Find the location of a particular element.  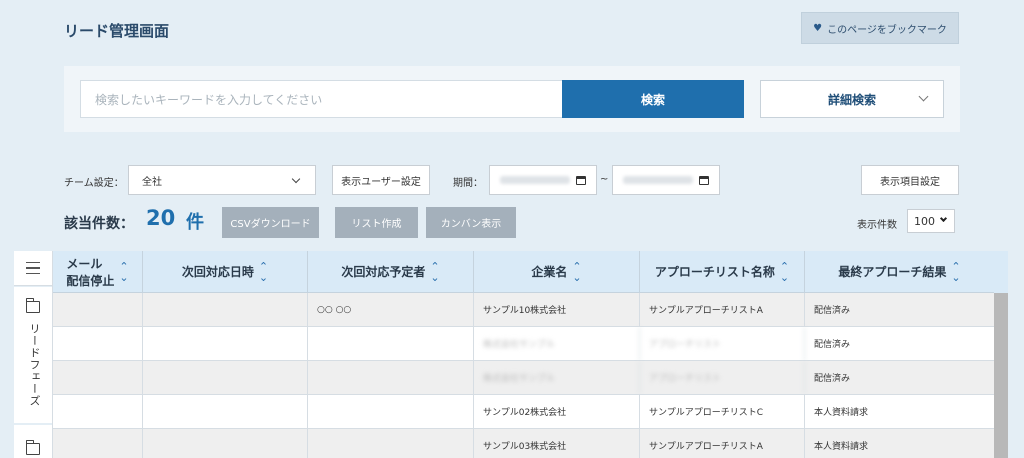

column-label: 次回対応予定者 is located at coordinates (383, 272).